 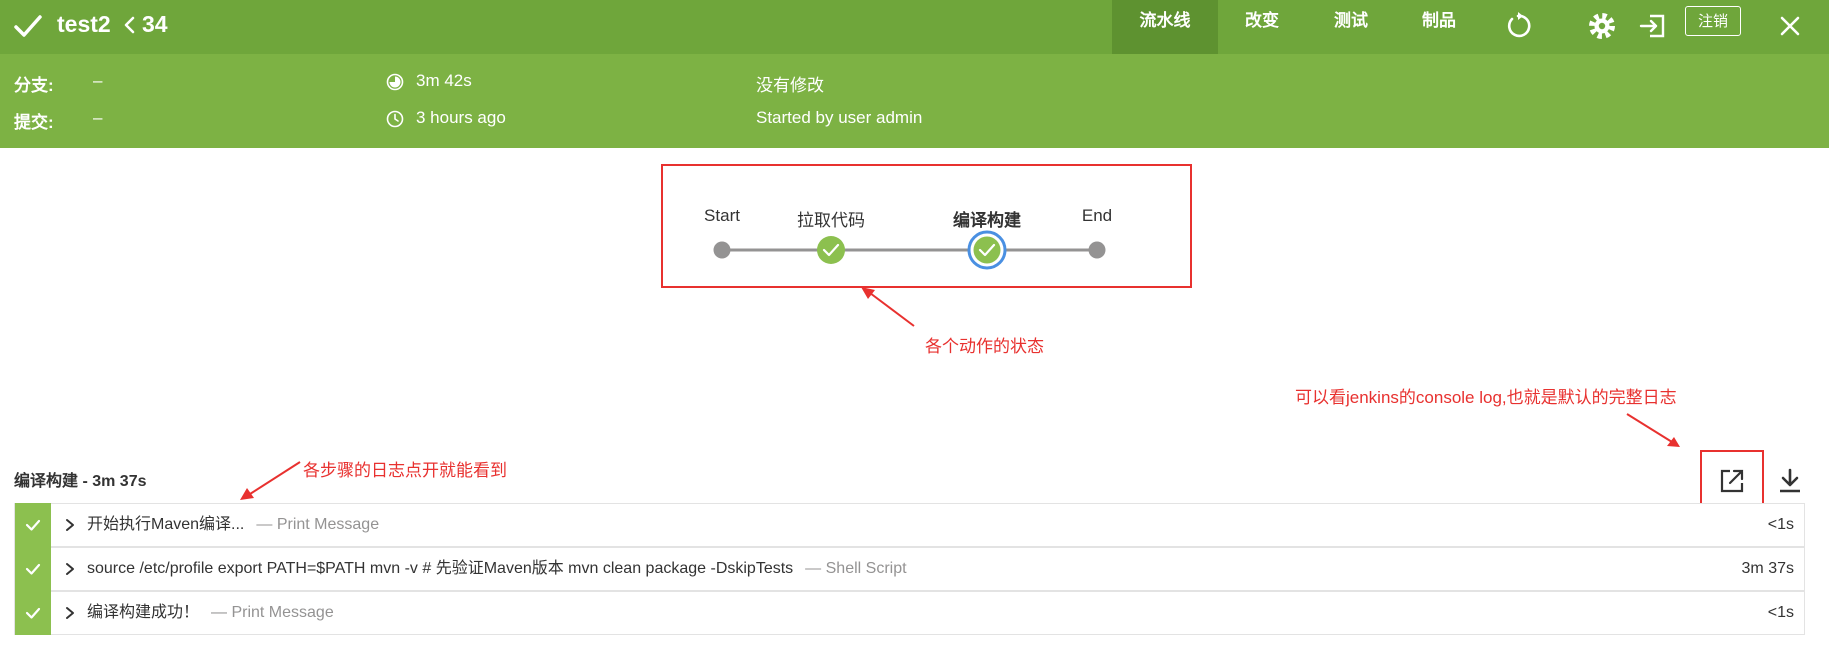 What do you see at coordinates (80, 481) in the screenshot?
I see `steps-title: 编译构建 - 3m 37s` at bounding box center [80, 481].